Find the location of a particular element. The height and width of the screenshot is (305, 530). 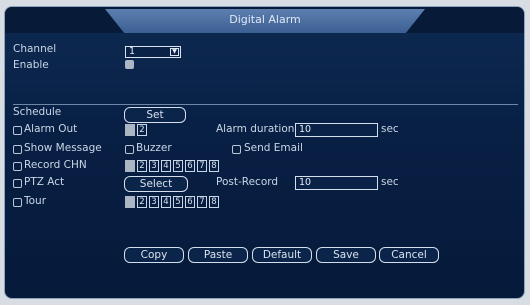

buzzer-label: Buzzer is located at coordinates (154, 148).